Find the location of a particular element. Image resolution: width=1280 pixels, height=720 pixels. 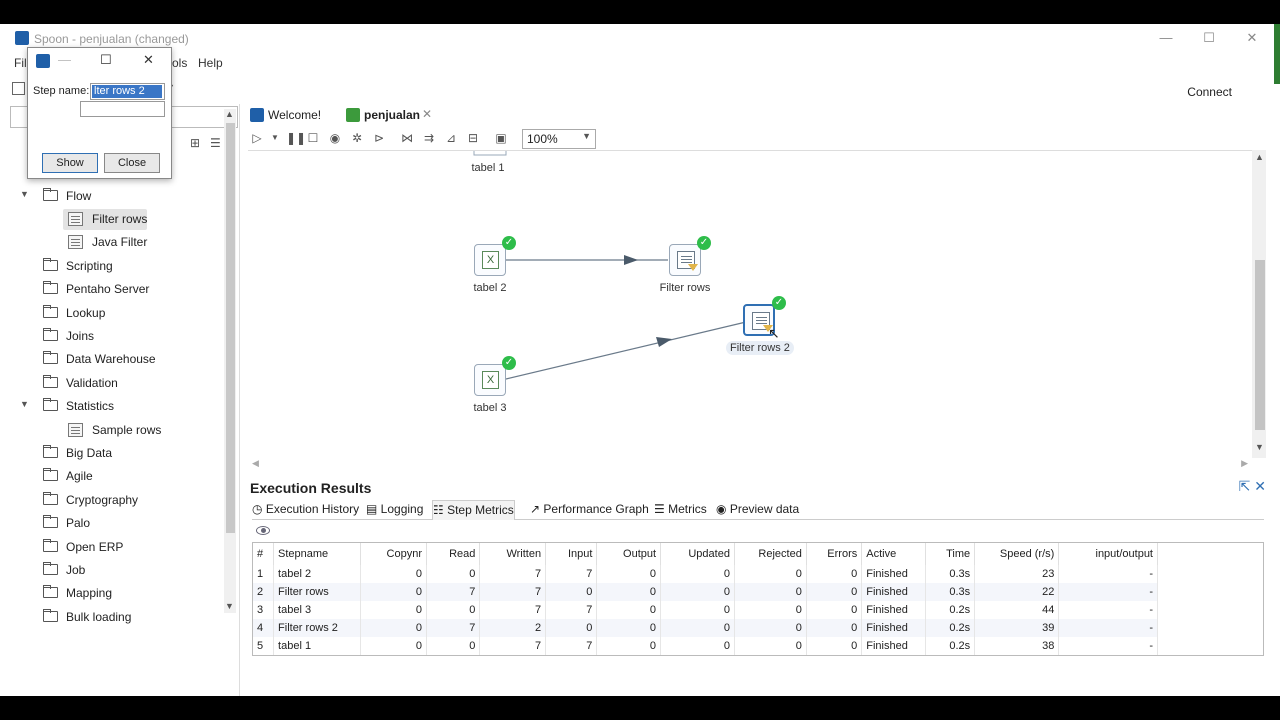

tree-item: Data Warehouse is located at coordinates (111, 359).